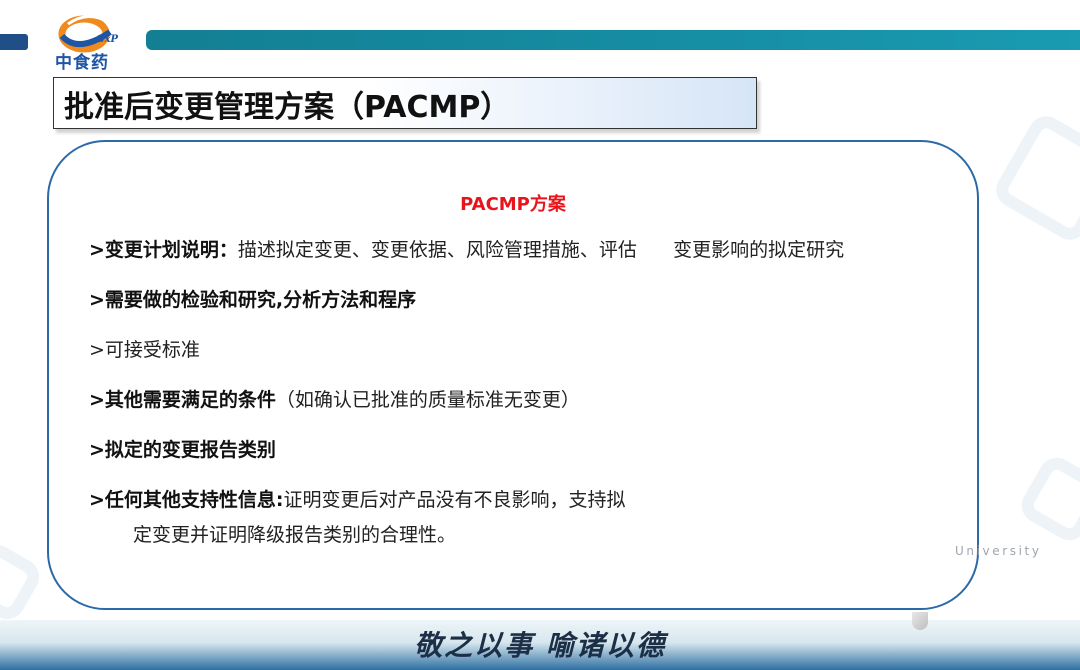  I want to click on logo-gxp-text: GxP, so click(107, 39).